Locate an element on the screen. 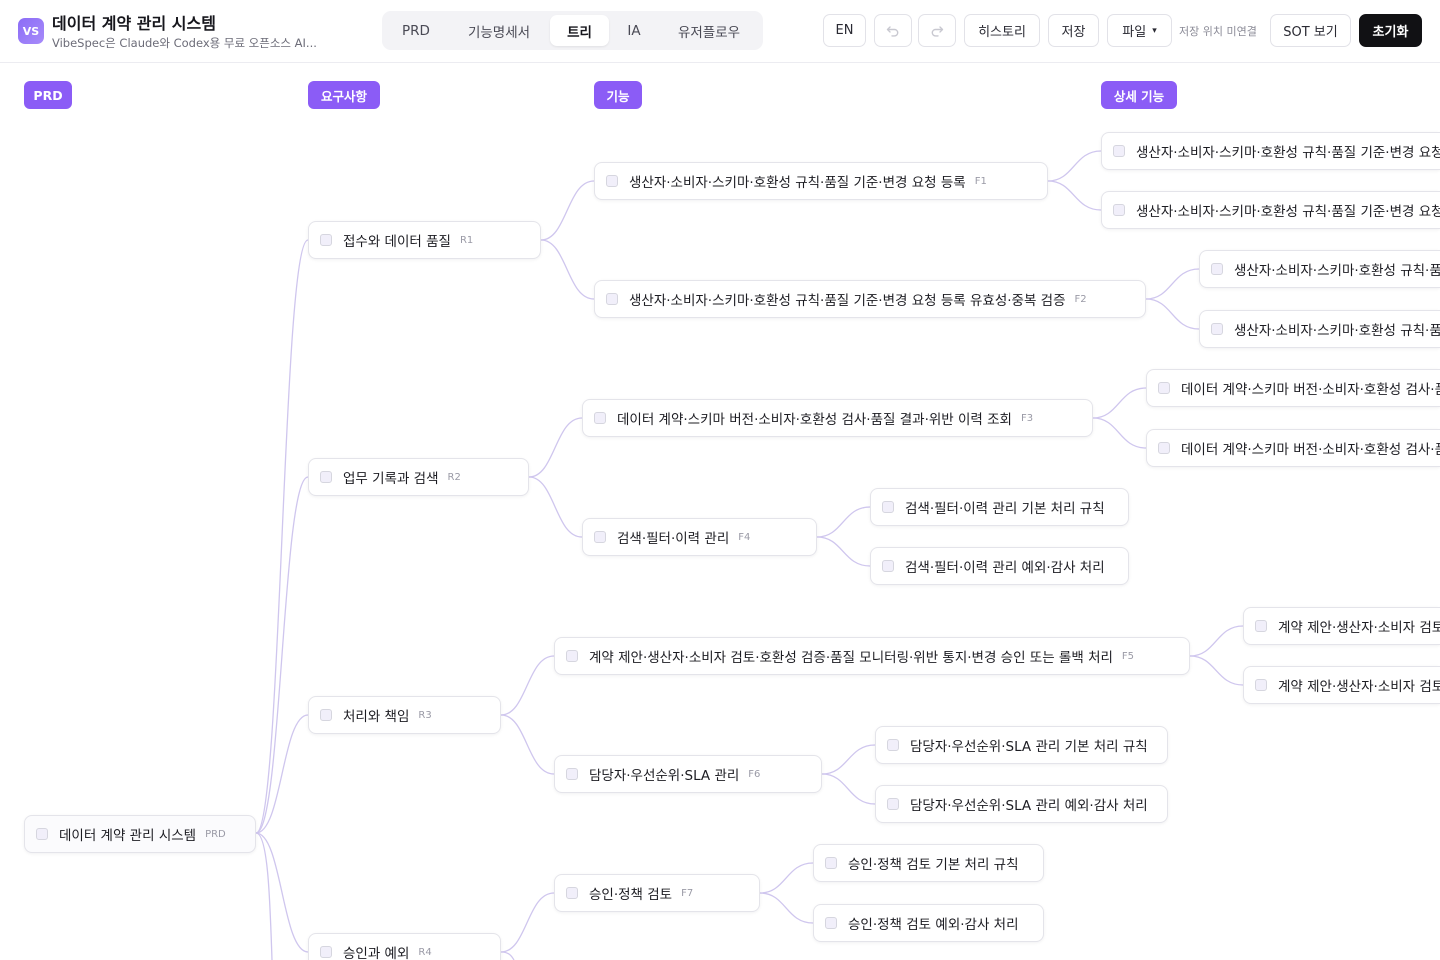  view-tabs: PRD 기능명세서 트리 IA 유저플로우 is located at coordinates (572, 30).